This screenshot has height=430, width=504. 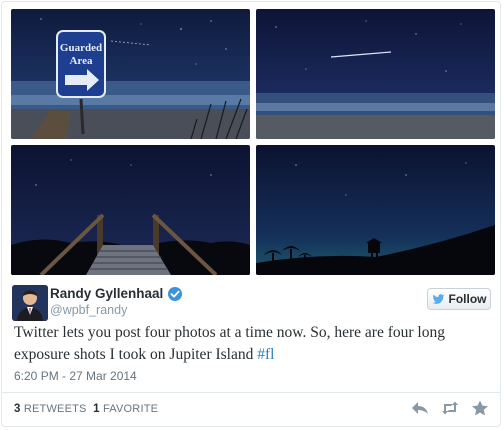 I want to click on photo-ocean-streak-image, so click(x=375, y=74).